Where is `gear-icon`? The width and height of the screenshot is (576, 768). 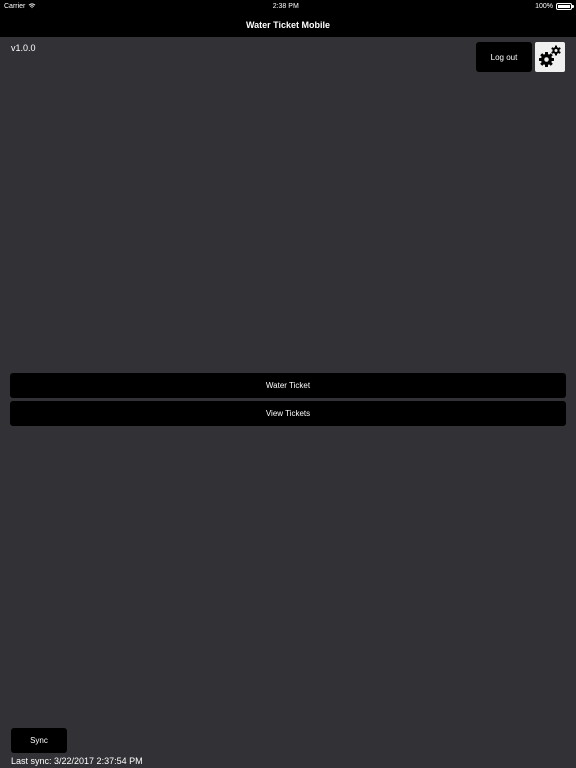
gear-icon is located at coordinates (550, 56).